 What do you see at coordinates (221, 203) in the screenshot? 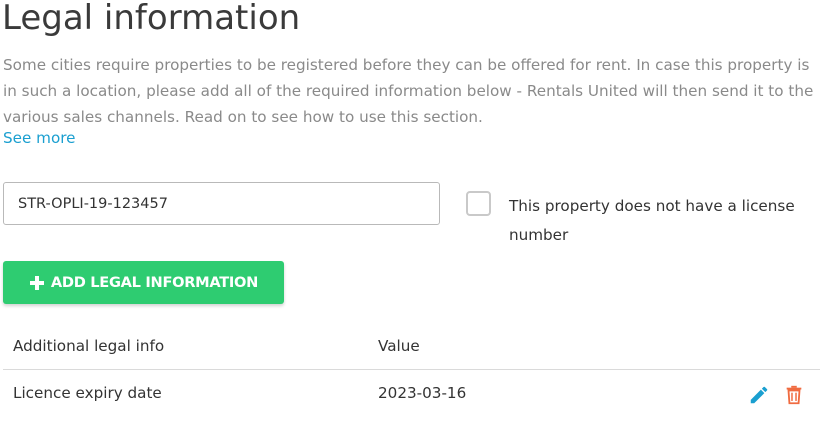
I see `license-number-input` at bounding box center [221, 203].